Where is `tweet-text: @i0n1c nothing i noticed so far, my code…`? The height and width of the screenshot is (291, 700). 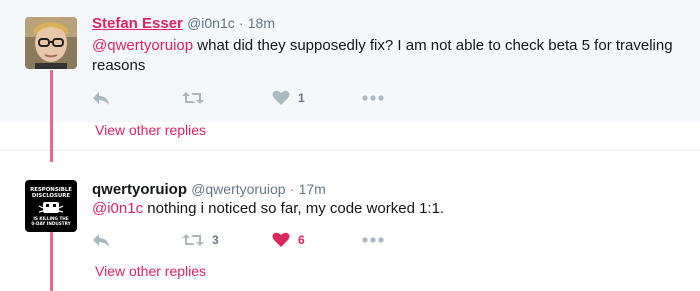 tweet-text: @i0n1c nothing i noticed so far, my code… is located at coordinates (387, 209).